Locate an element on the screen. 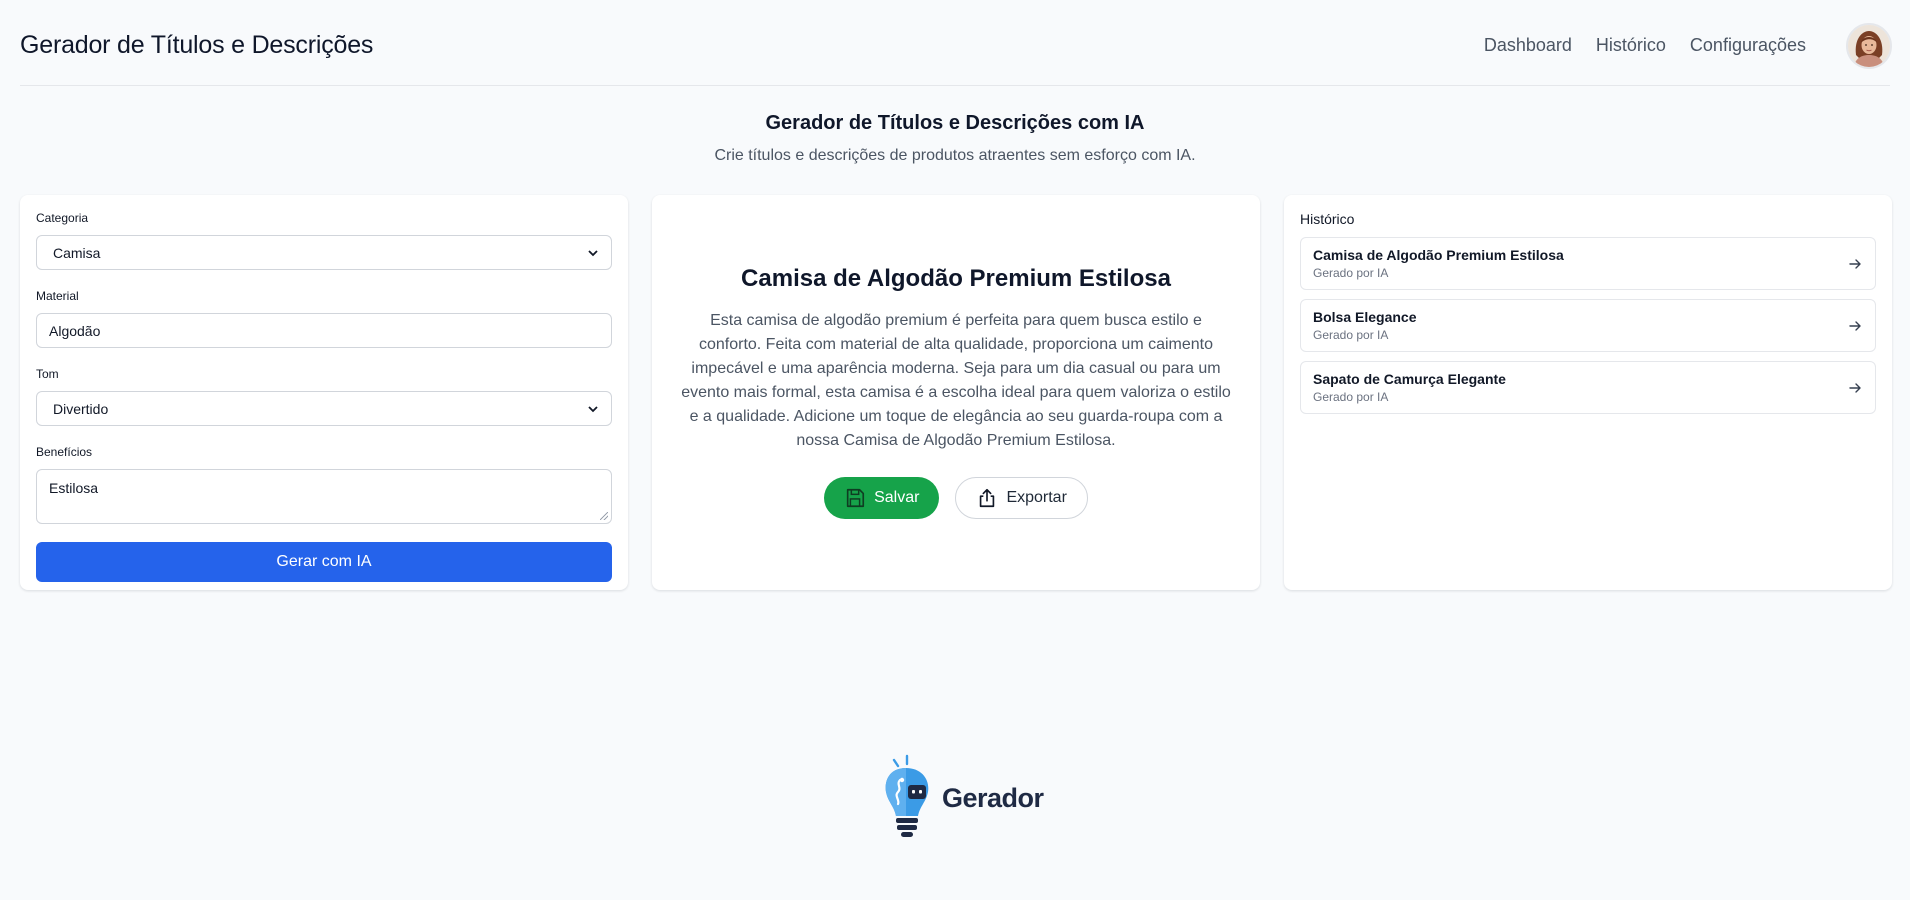 The image size is (1910, 900). category-value: Camisa is located at coordinates (77, 252).